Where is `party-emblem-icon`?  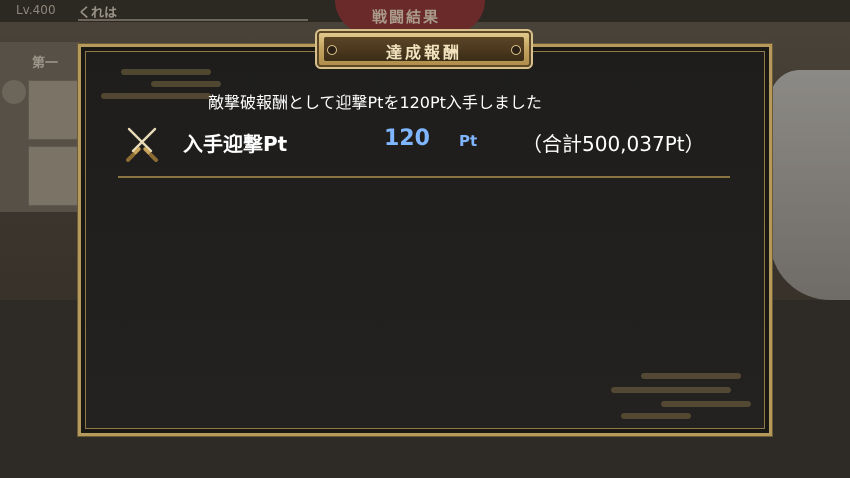 party-emblem-icon is located at coordinates (14, 92).